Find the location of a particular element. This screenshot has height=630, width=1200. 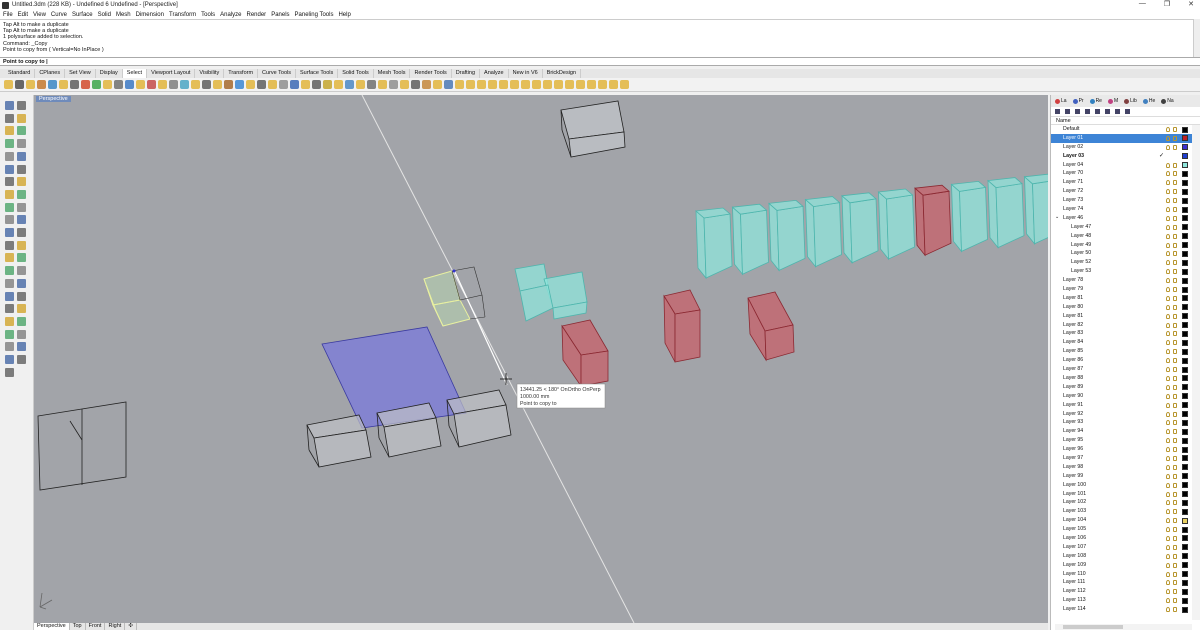

layer-row: Layer 47 is located at coordinates (1125, 227).